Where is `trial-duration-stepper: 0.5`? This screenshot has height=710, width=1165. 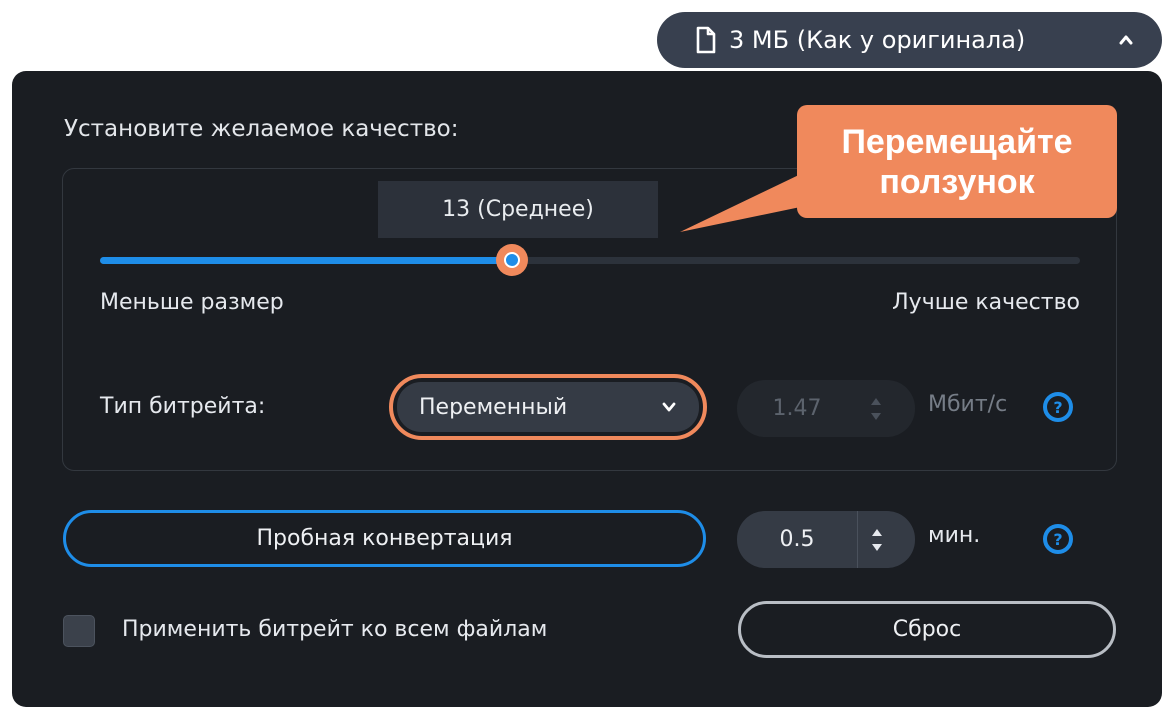 trial-duration-stepper: 0.5 is located at coordinates (826, 539).